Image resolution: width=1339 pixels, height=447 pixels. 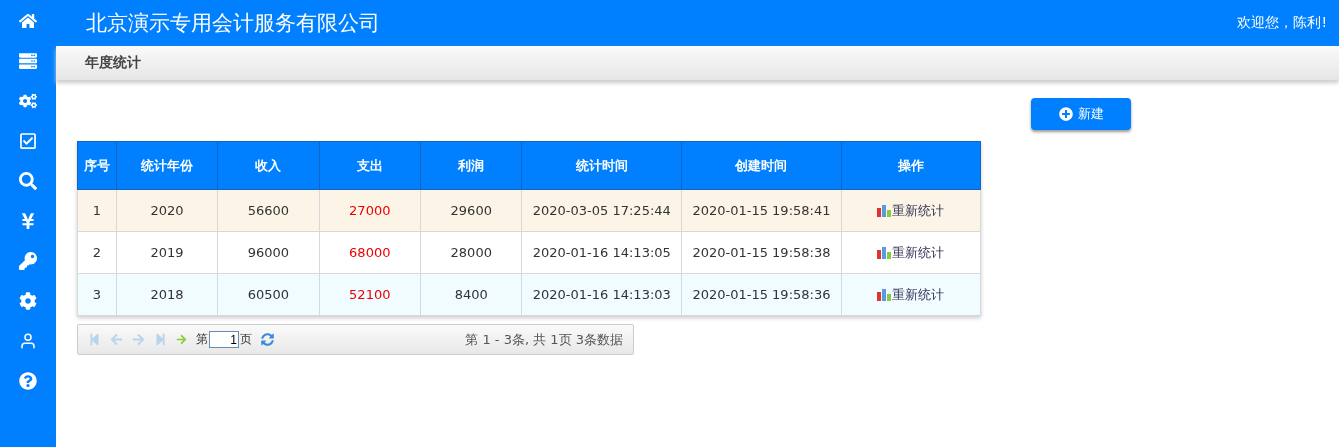 What do you see at coordinates (28, 381) in the screenshot?
I see `help-icon` at bounding box center [28, 381].